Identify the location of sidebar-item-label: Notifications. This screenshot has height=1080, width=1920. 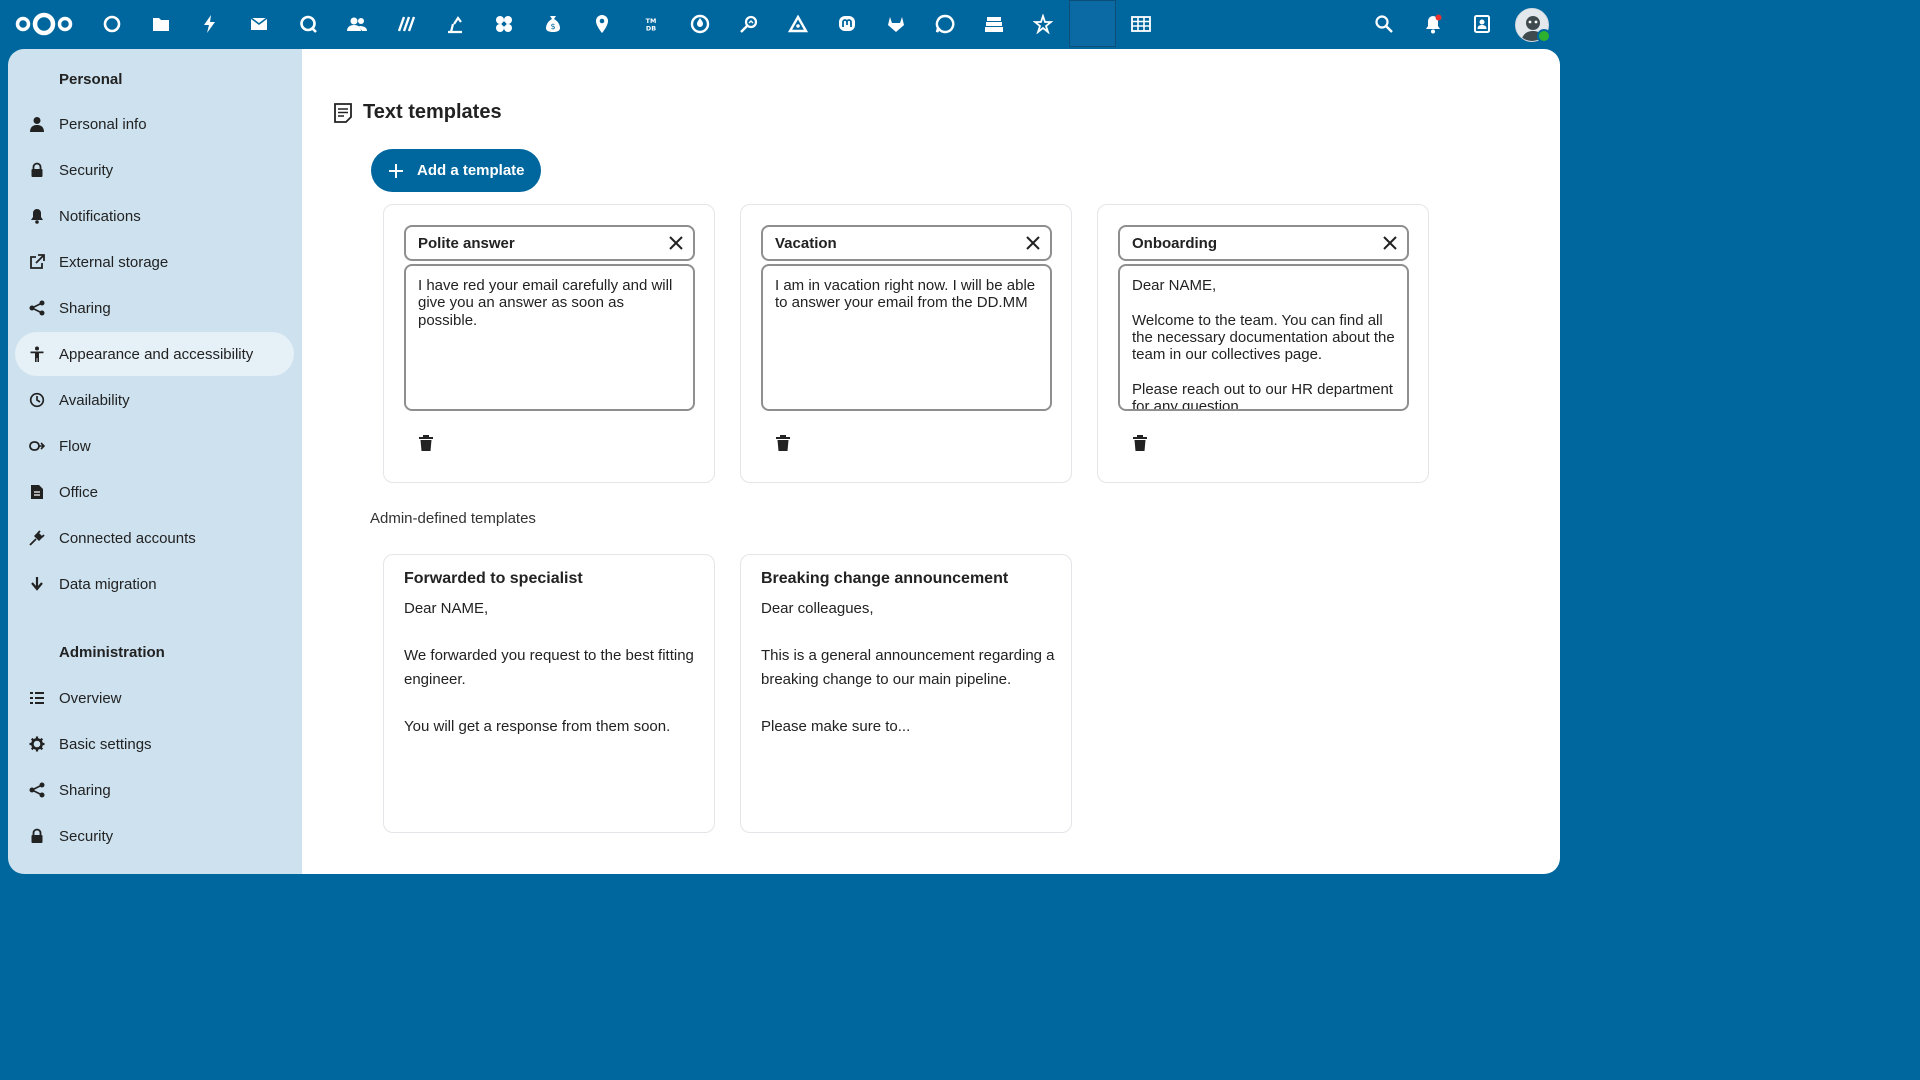
(100, 216).